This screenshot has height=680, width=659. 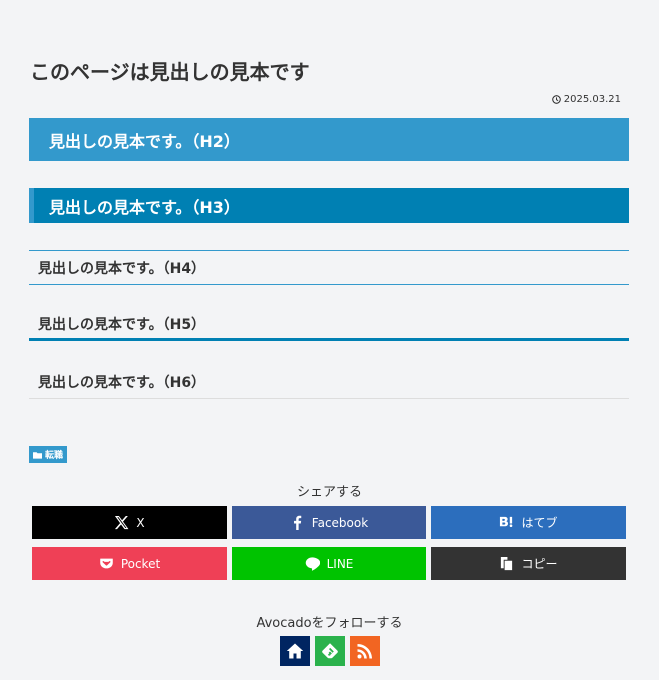 I want to click on line-icon, so click(x=312, y=564).